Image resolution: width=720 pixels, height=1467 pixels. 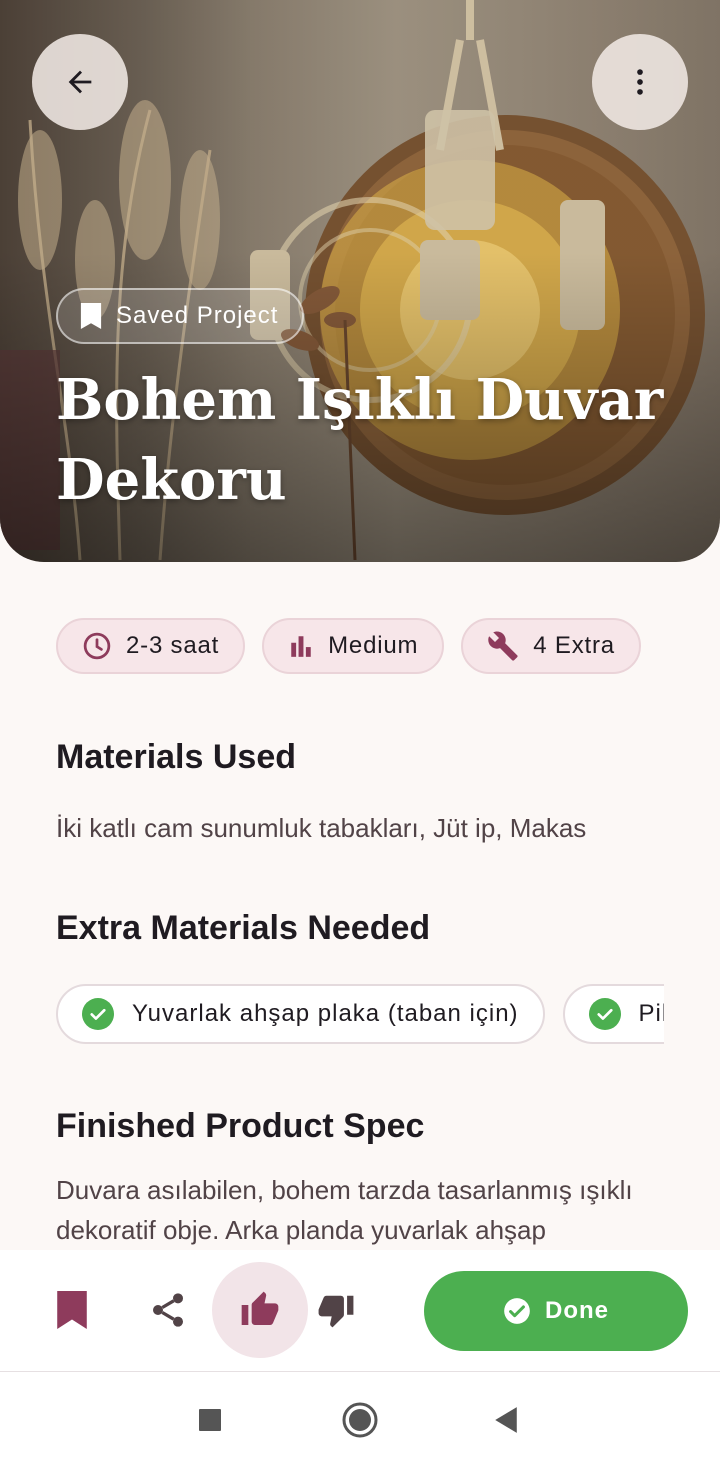 I want to click on saved-project-label: Saved Project, so click(x=197, y=315).